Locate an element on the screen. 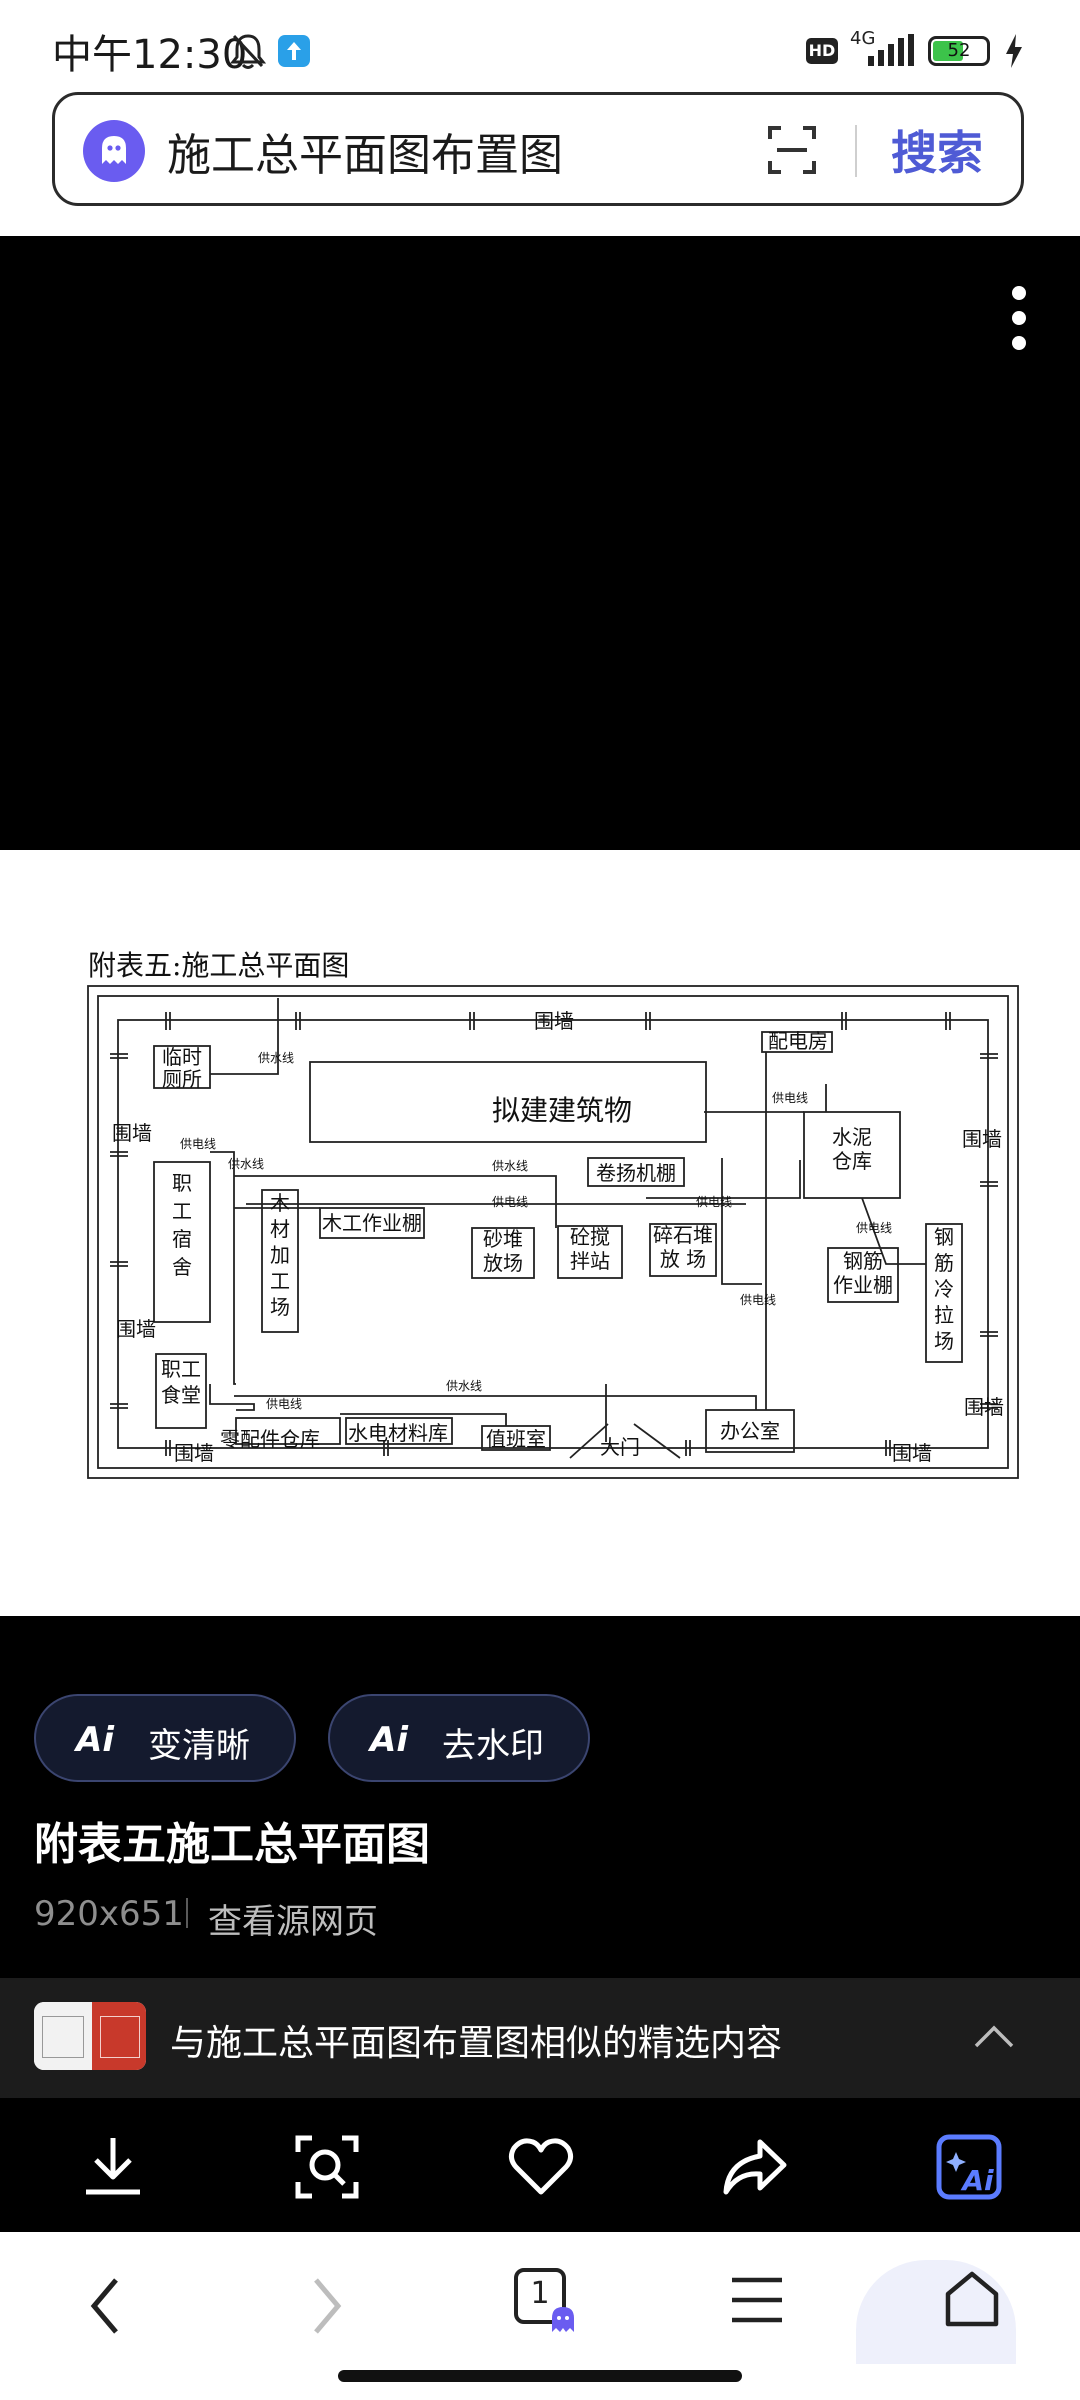 The width and height of the screenshot is (1080, 2400). search-button: 搜索 is located at coordinates (937, 150).